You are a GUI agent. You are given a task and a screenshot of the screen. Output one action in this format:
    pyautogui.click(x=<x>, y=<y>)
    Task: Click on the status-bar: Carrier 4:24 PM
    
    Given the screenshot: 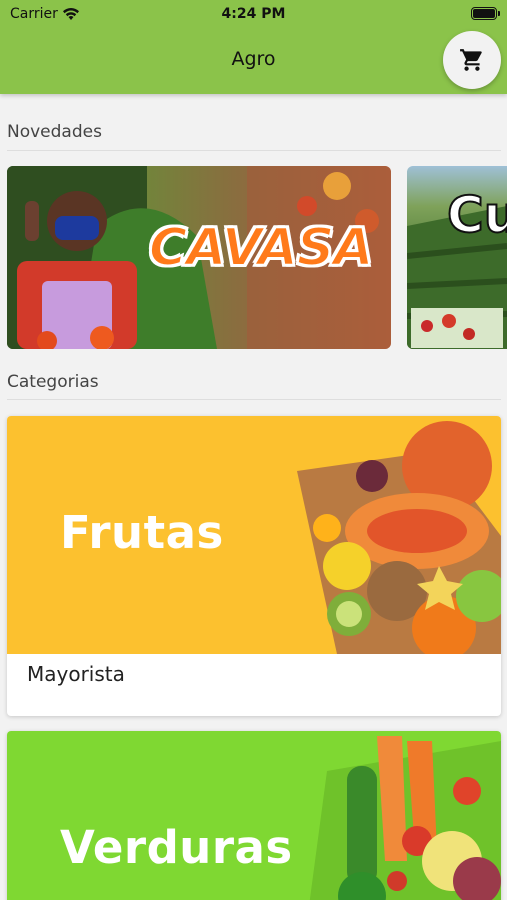 What is the action you would take?
    pyautogui.click(x=253, y=14)
    